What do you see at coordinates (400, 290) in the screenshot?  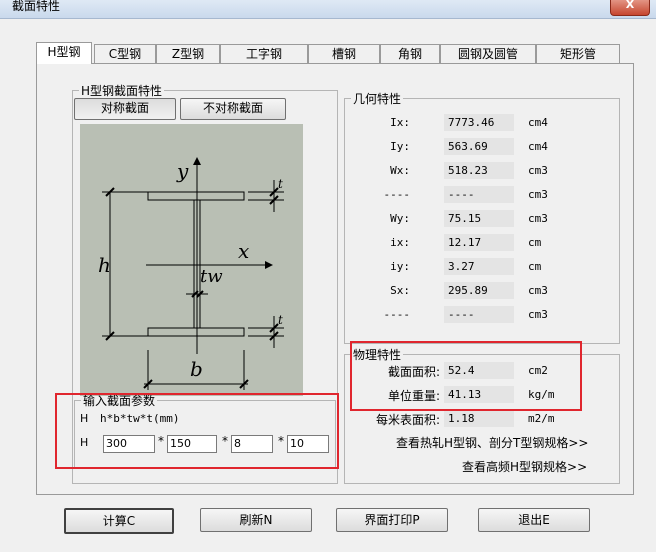 I see `geometry-label: Sx:` at bounding box center [400, 290].